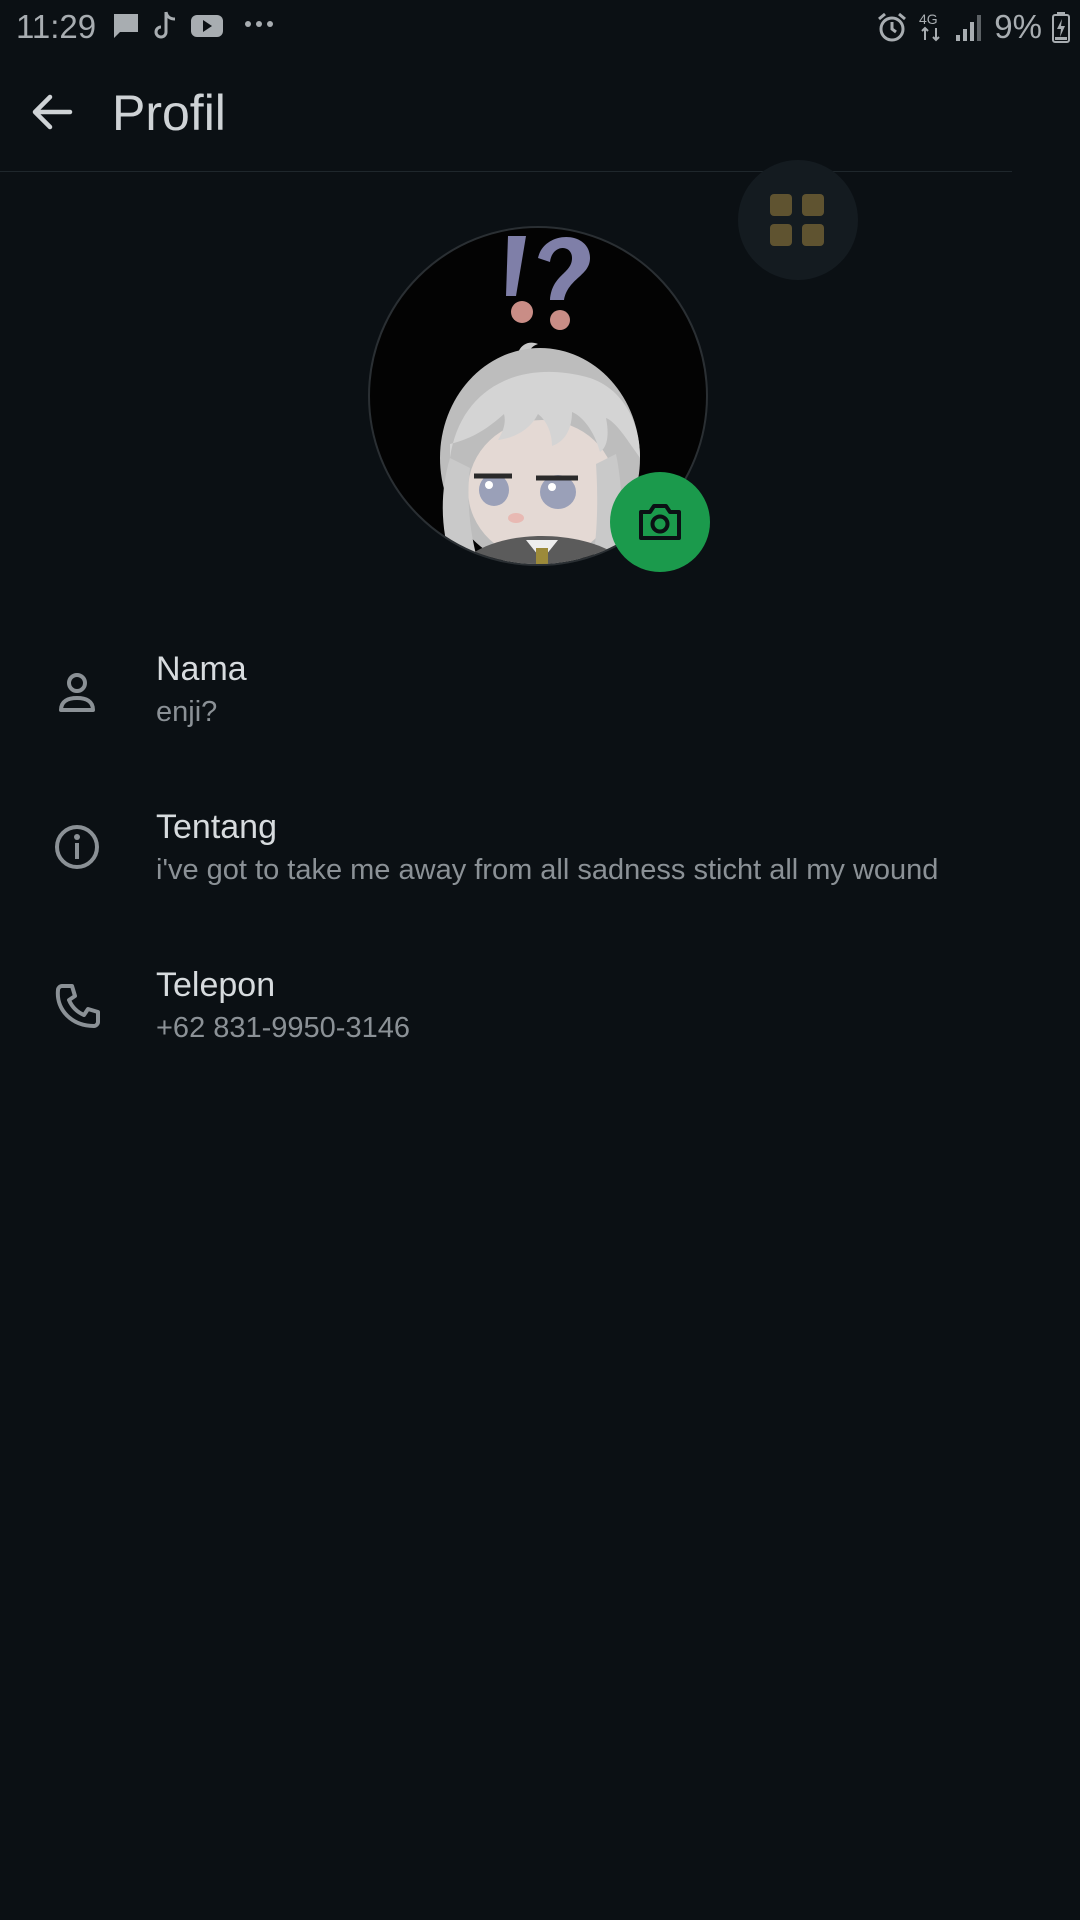 The height and width of the screenshot is (1920, 1080). I want to click on page-title: Profil, so click(169, 113).